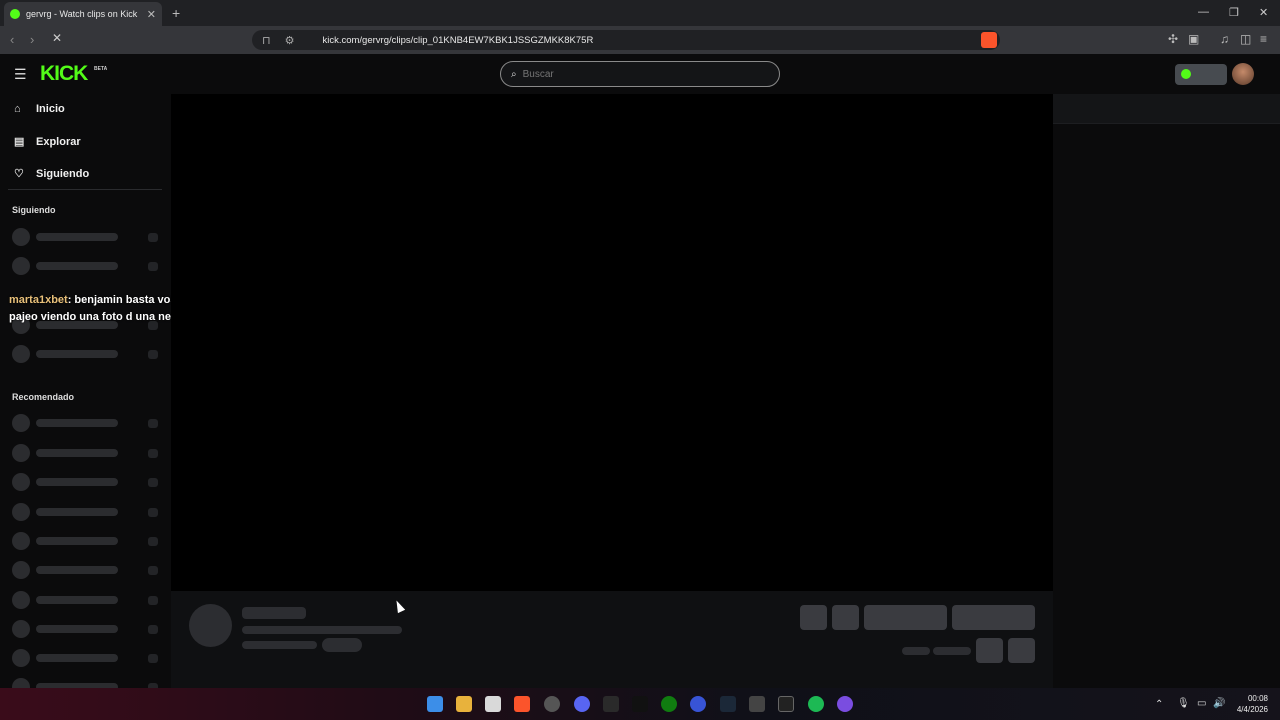 This screenshot has width=1280, height=720. Describe the element at coordinates (1183, 703) in the screenshot. I see `mic-icon: 🎙` at that location.